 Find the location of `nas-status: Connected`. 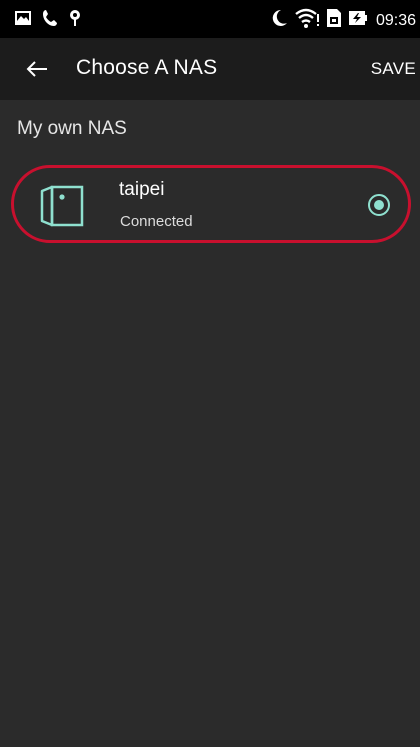

nas-status: Connected is located at coordinates (156, 221).